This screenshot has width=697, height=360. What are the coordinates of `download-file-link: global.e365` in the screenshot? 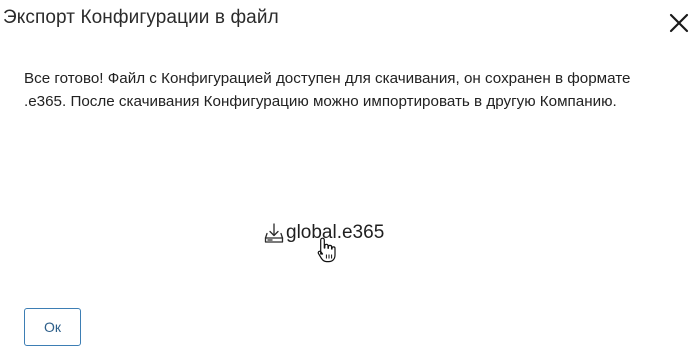 It's located at (323, 233).